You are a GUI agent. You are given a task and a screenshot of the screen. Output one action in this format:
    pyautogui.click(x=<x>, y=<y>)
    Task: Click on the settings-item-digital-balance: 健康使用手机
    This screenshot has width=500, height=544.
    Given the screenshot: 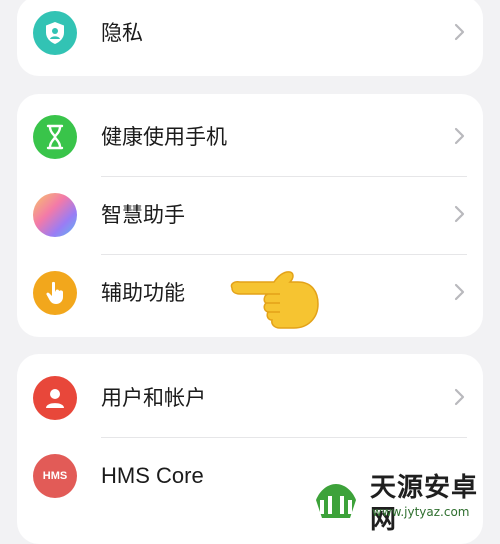 What is the action you would take?
    pyautogui.click(x=250, y=137)
    